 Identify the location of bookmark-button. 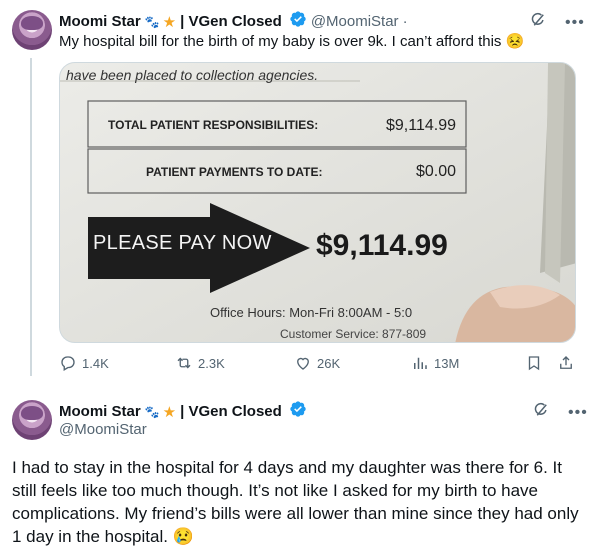
(534, 363).